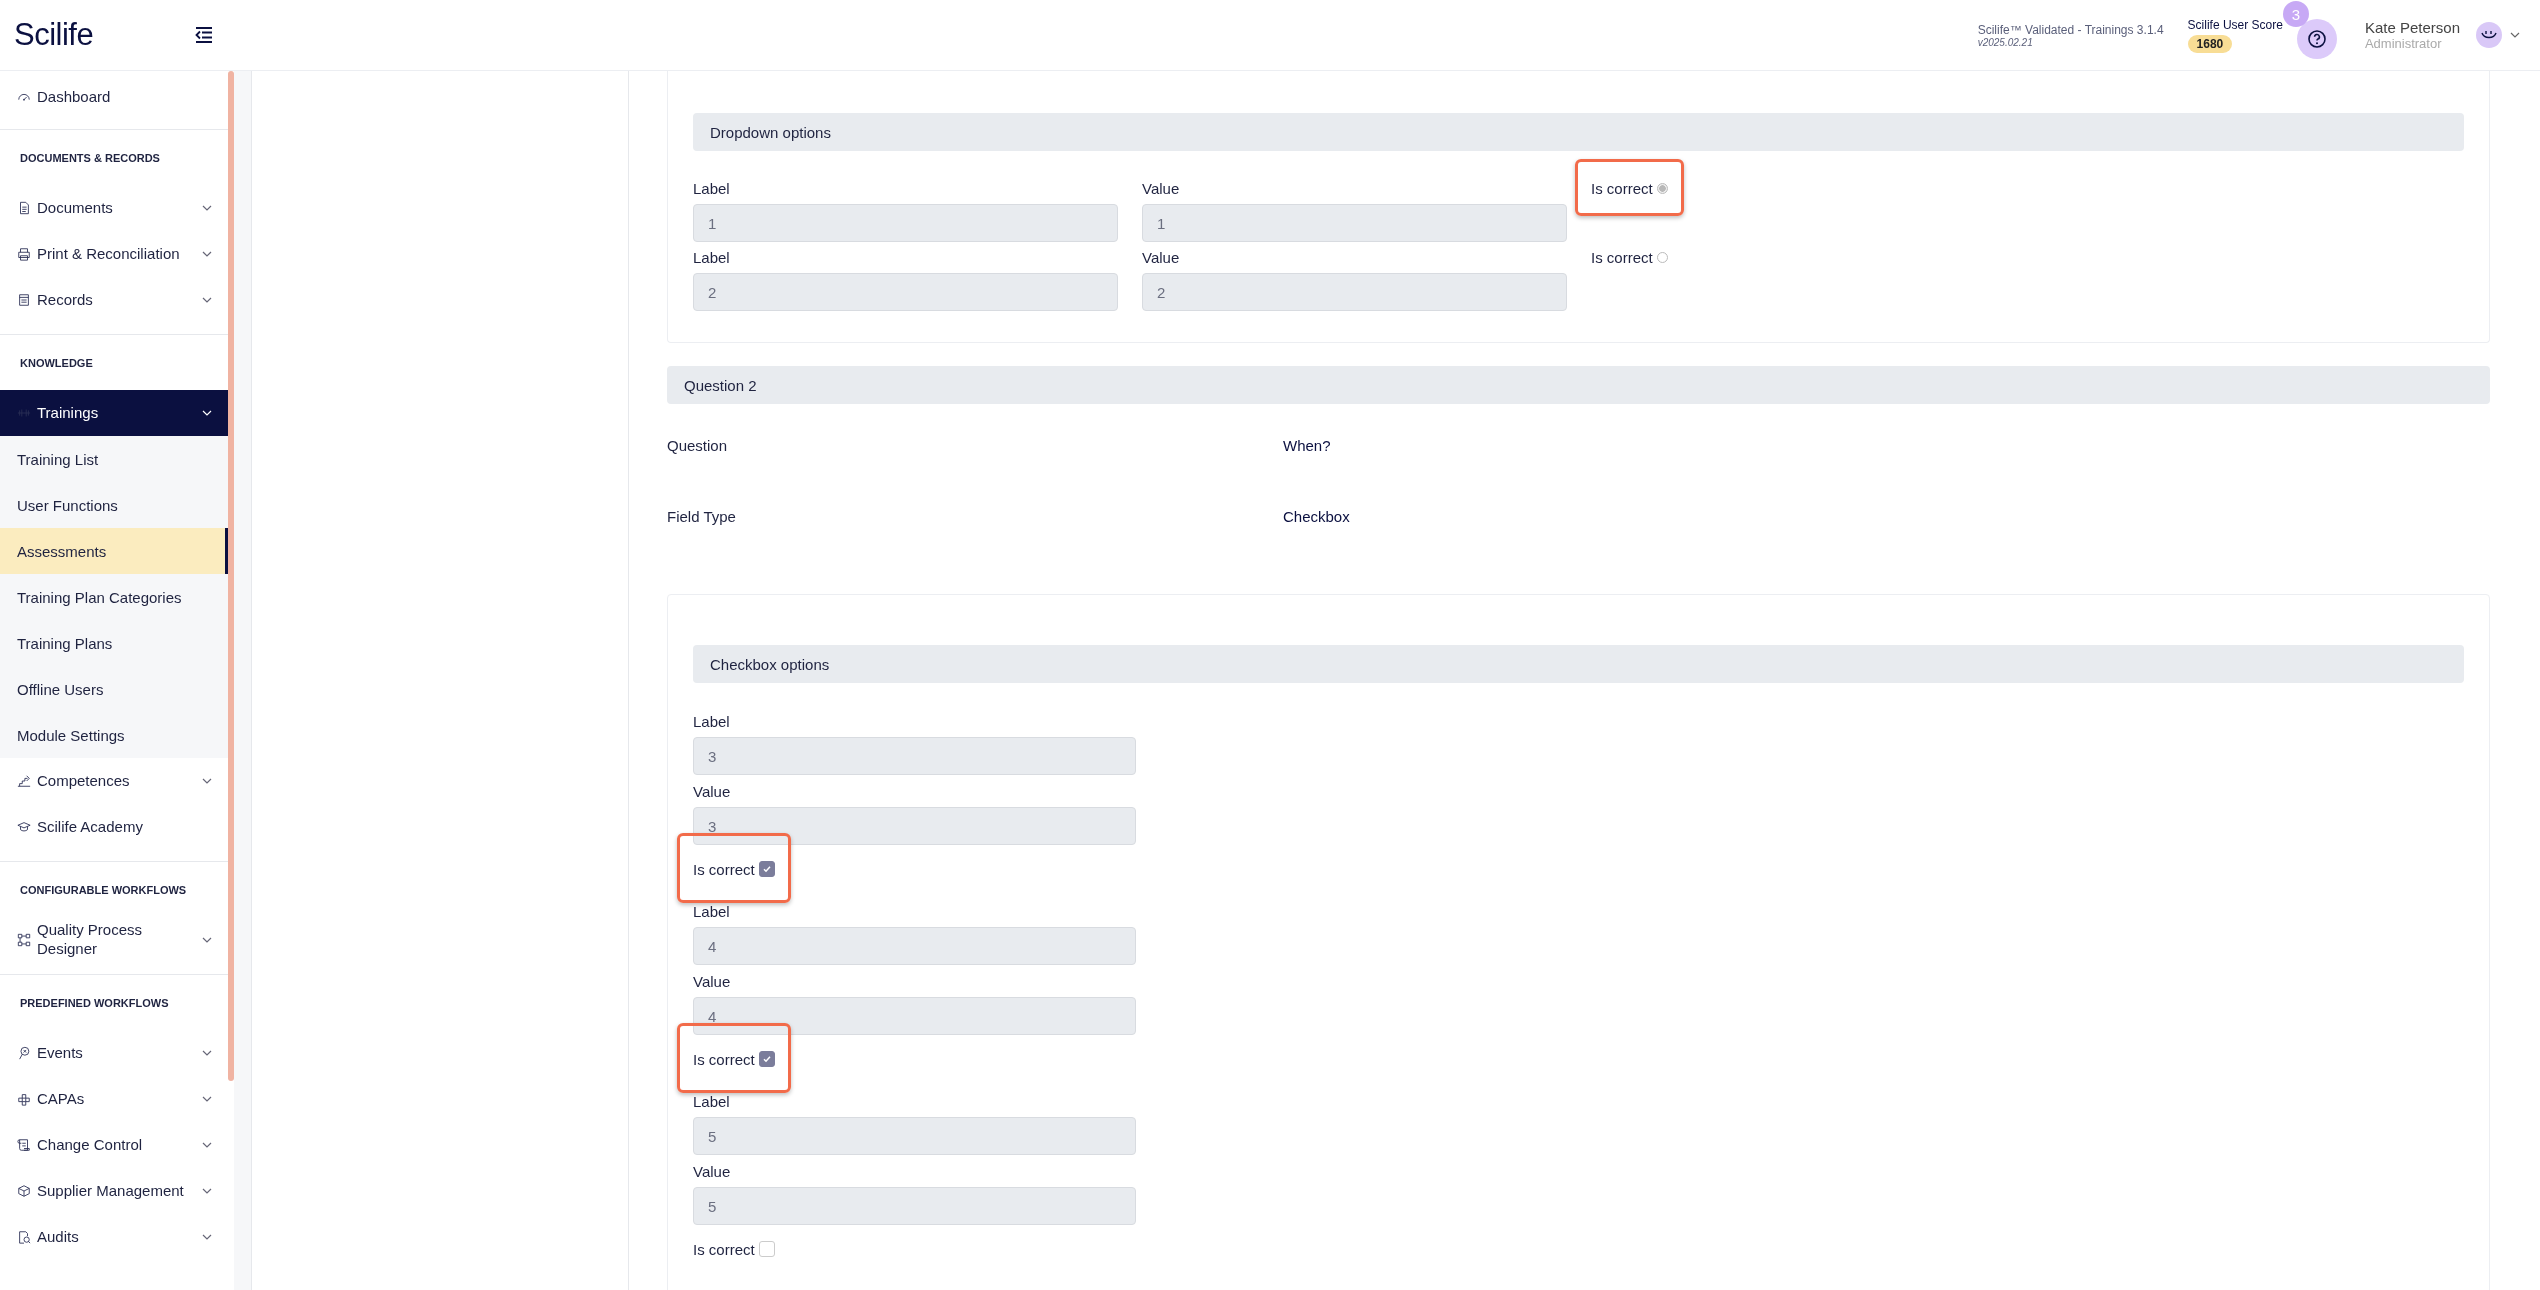  What do you see at coordinates (24, 1145) in the screenshot?
I see `scroll-icon` at bounding box center [24, 1145].